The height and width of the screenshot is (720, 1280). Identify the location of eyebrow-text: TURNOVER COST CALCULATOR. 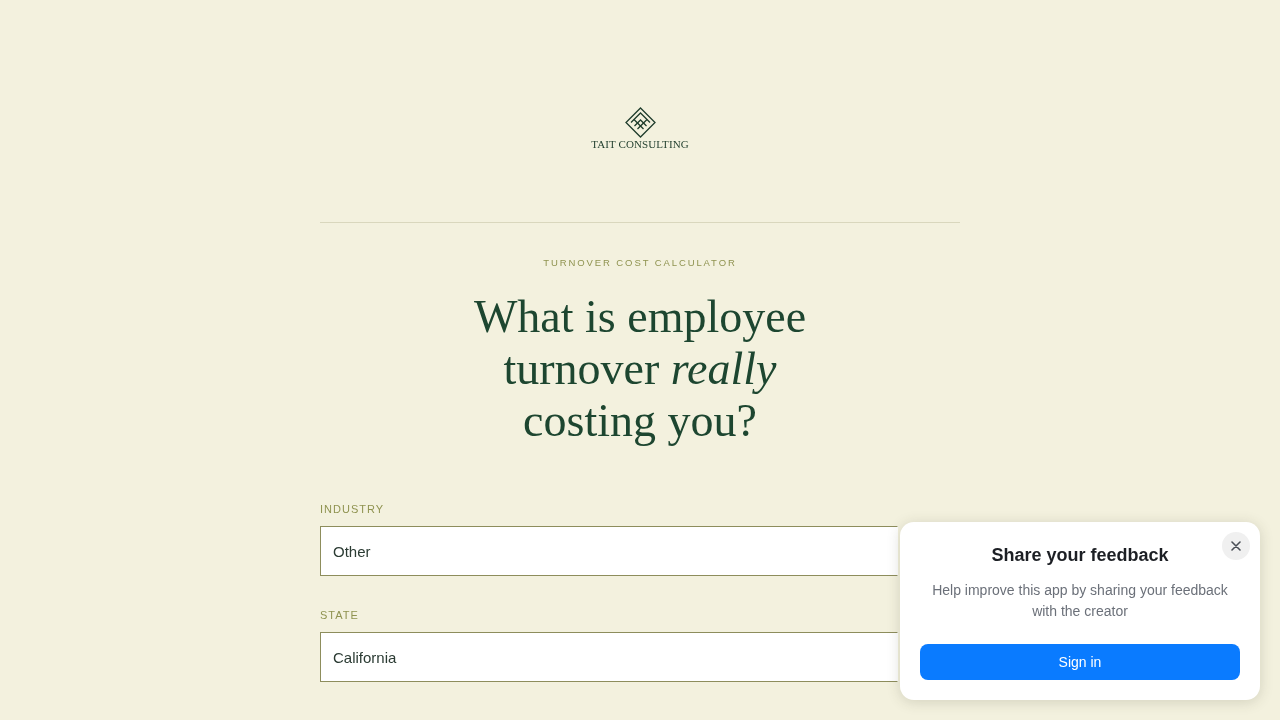
(640, 263).